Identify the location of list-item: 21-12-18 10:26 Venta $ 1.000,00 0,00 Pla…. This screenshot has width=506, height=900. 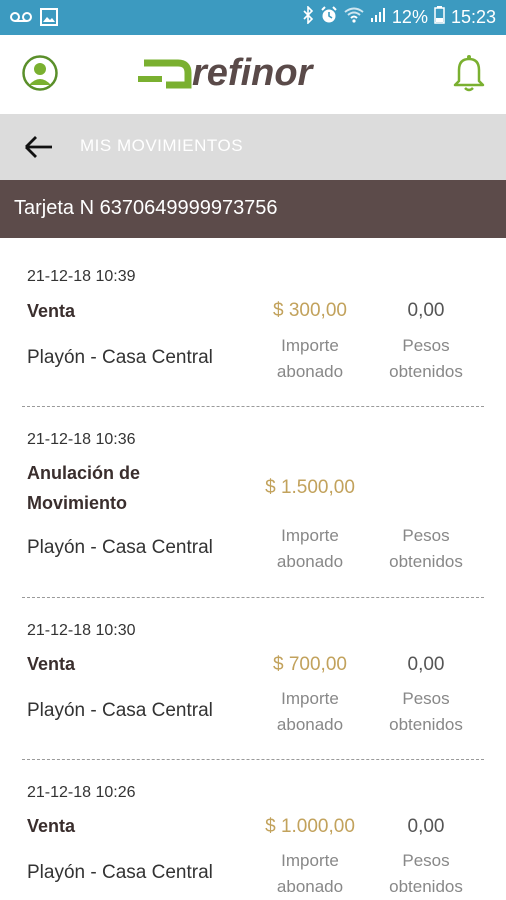
(253, 830).